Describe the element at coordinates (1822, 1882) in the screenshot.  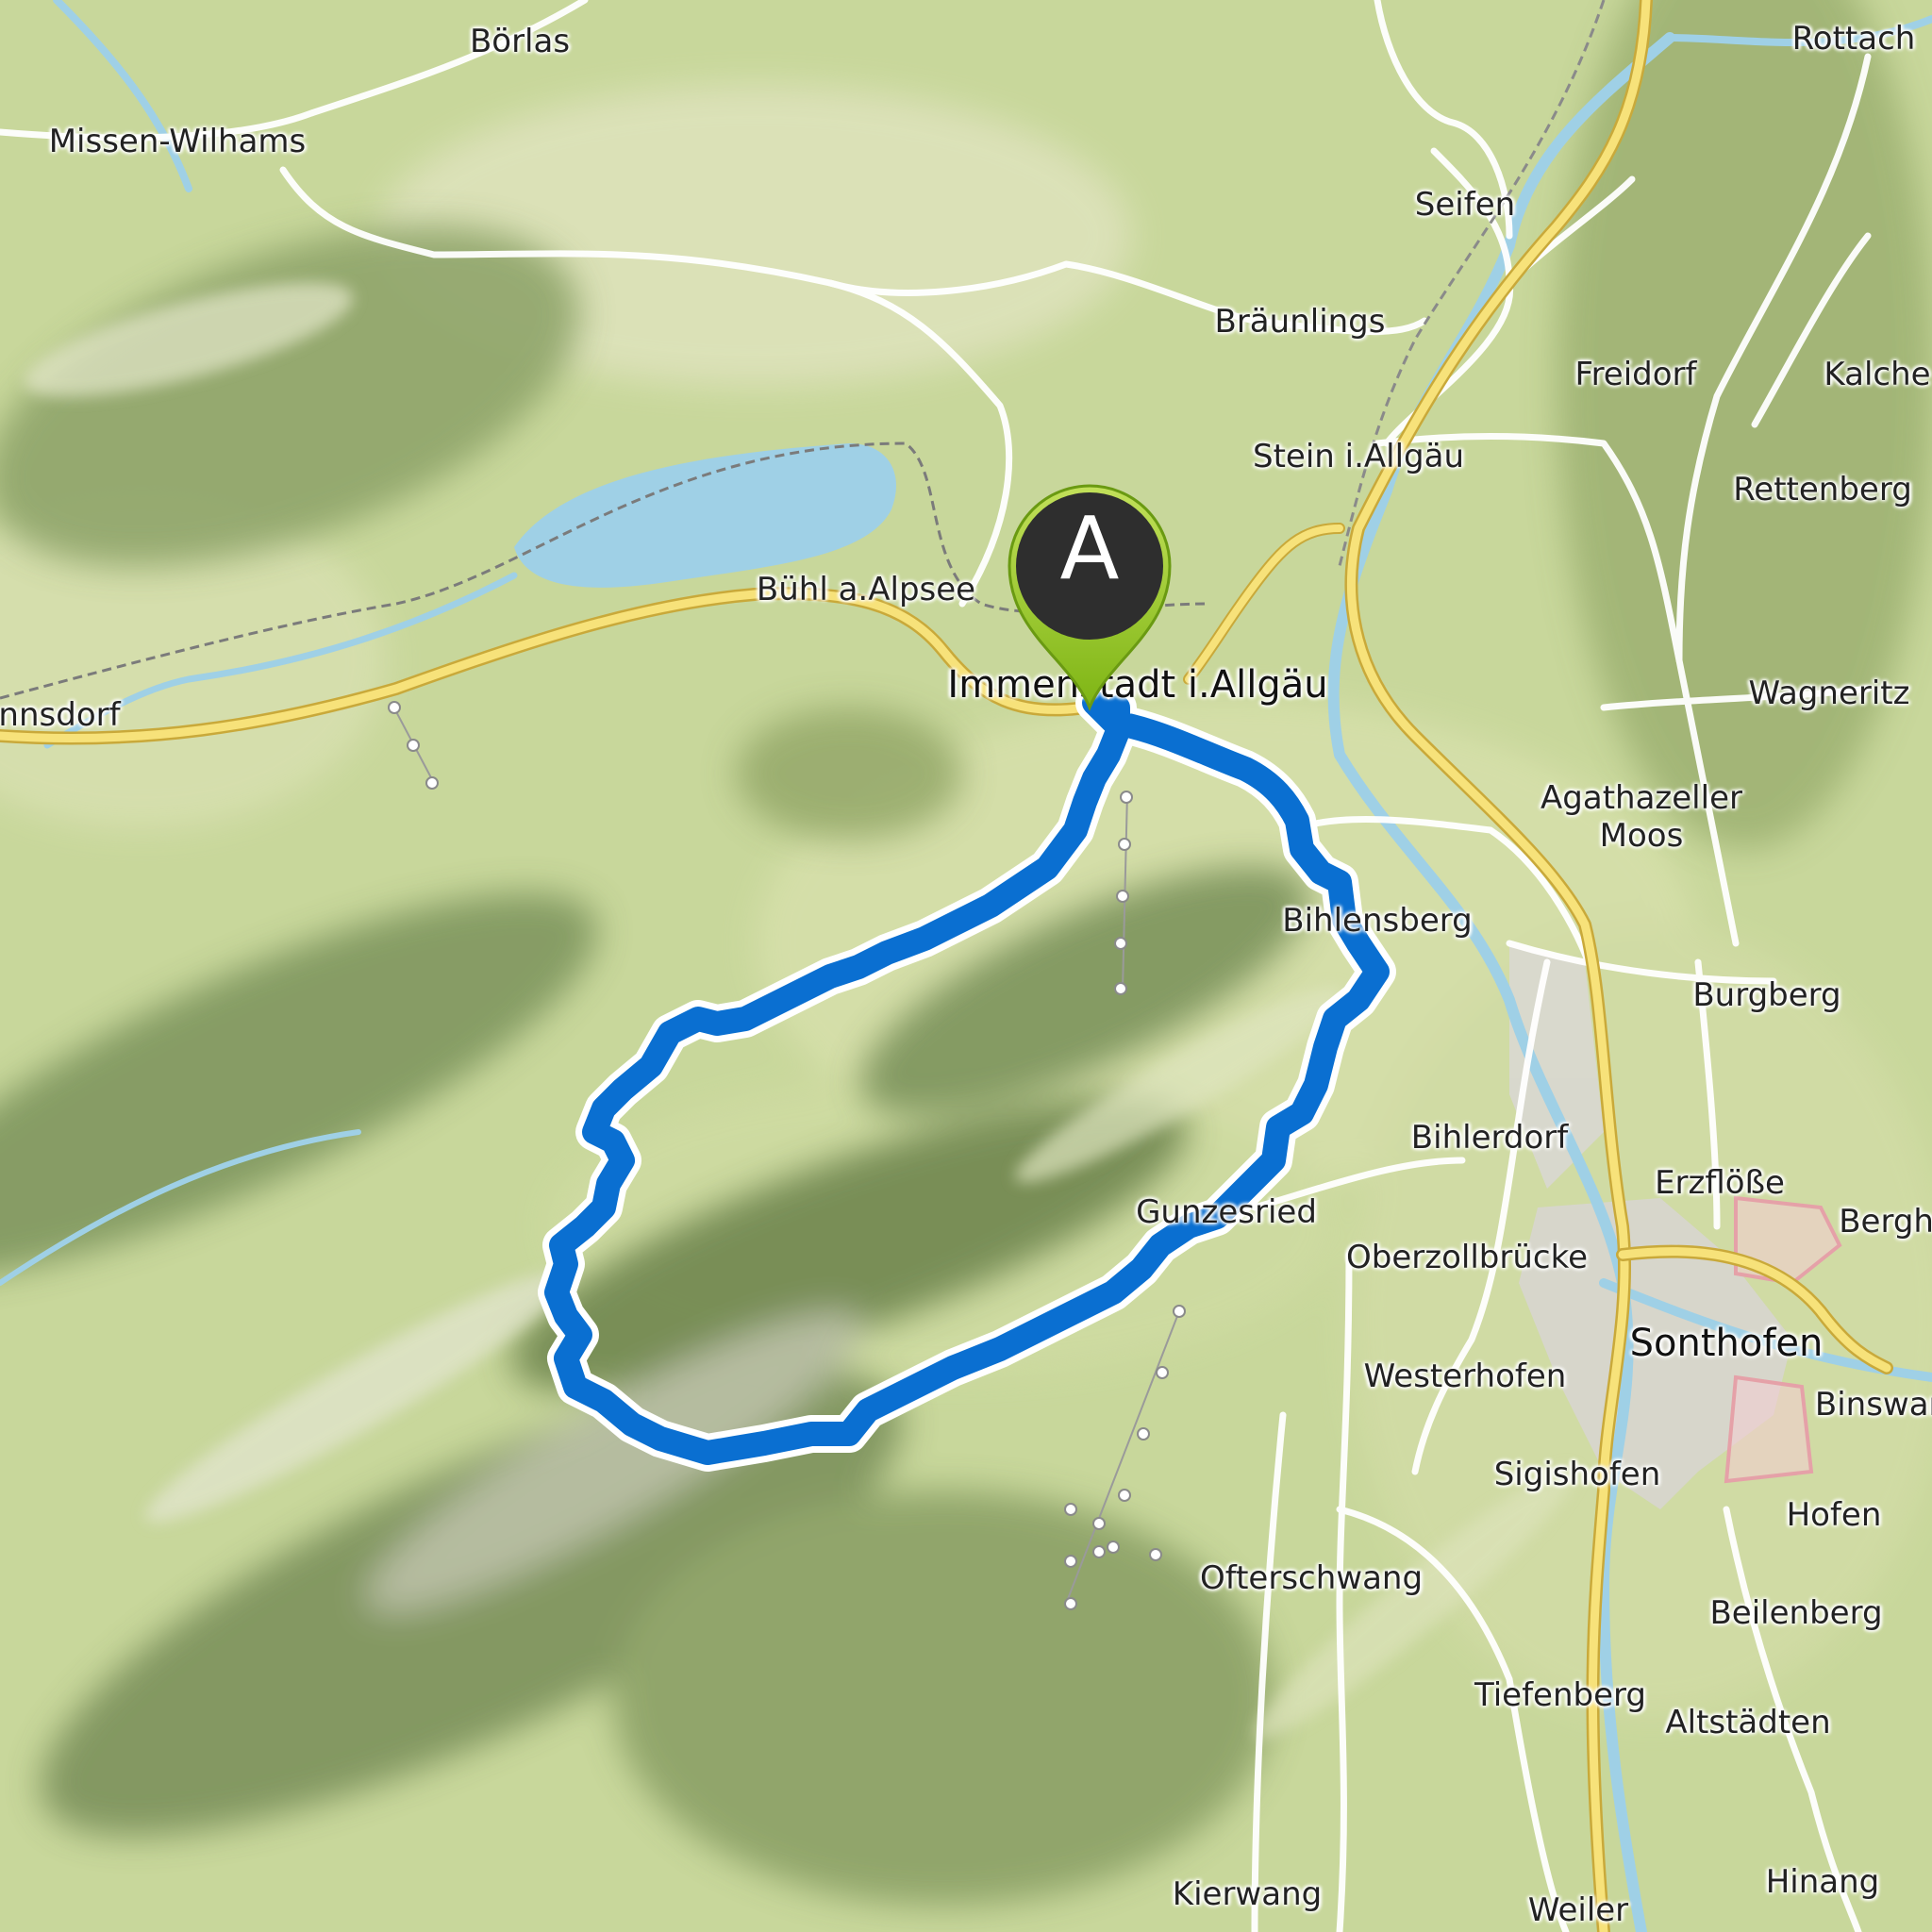
I see `place-label-hinang: Hinang` at that location.